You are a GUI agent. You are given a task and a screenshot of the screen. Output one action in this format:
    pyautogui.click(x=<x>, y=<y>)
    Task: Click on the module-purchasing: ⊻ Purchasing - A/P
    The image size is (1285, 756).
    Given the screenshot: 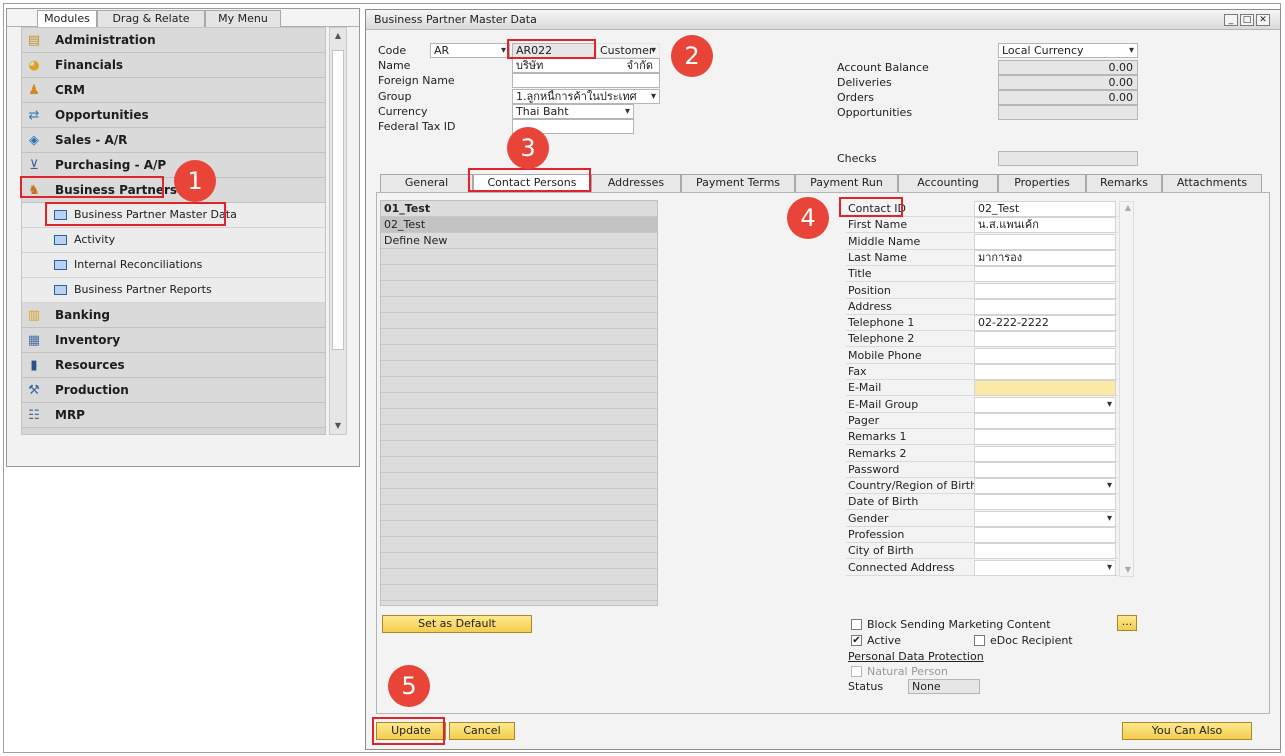 What is the action you would take?
    pyautogui.click(x=173, y=165)
    